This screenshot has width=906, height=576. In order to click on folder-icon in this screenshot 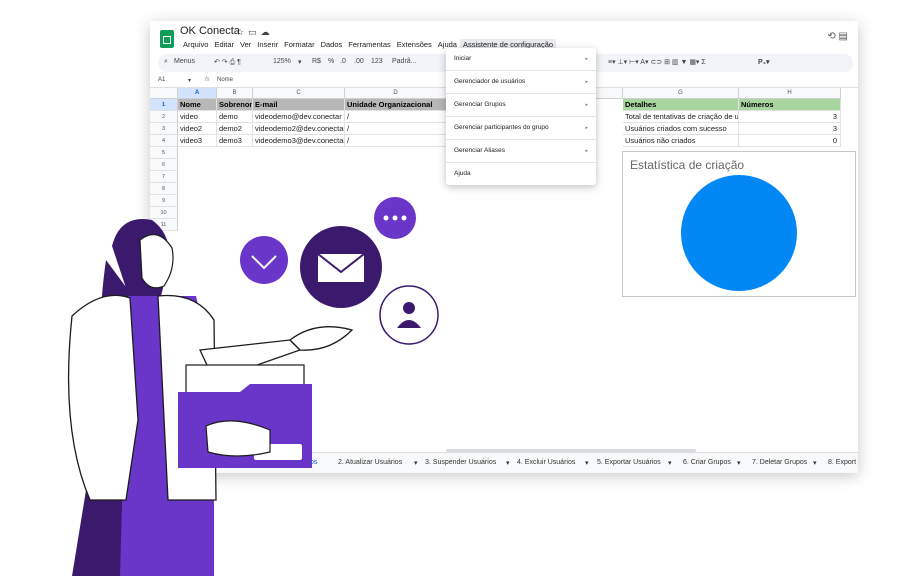, I will do `click(245, 416)`.